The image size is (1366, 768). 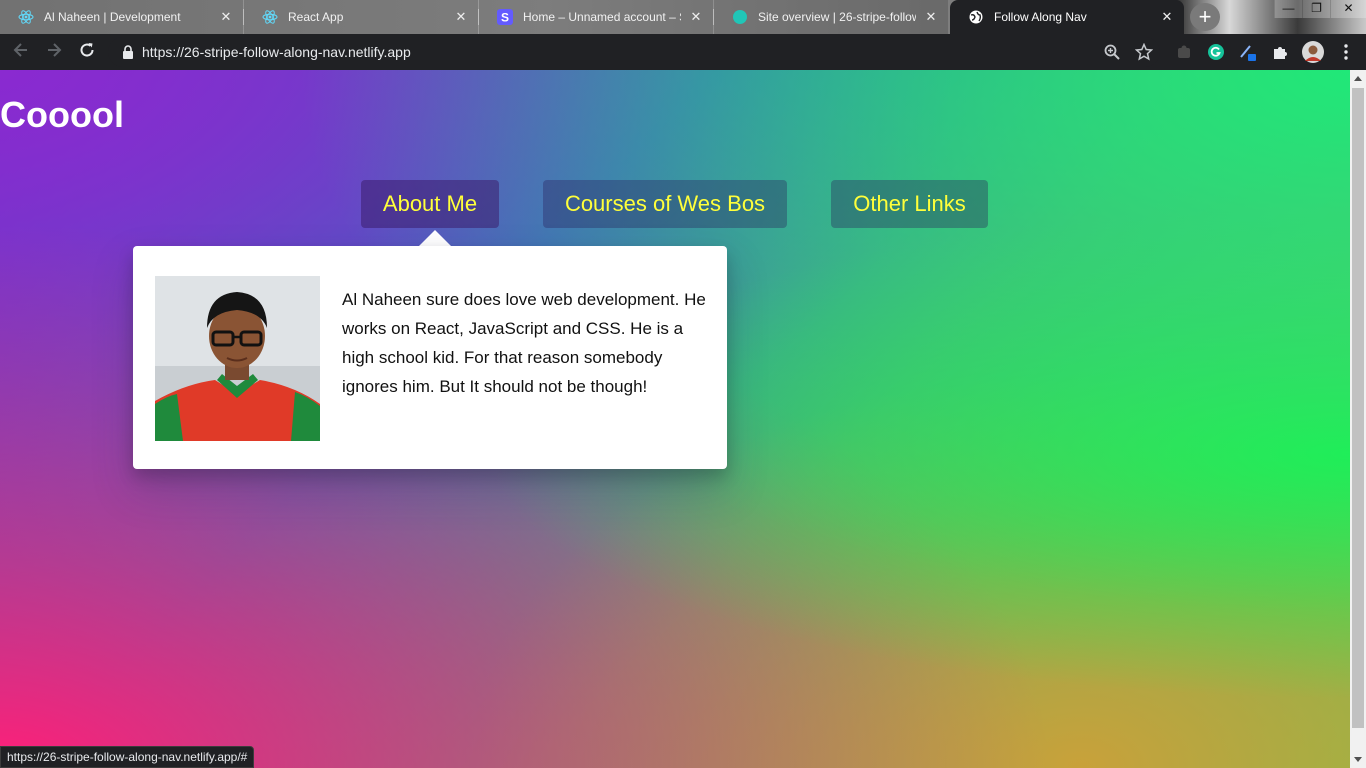 I want to click on scroll-down-arrow-icon, so click(x=1358, y=759).